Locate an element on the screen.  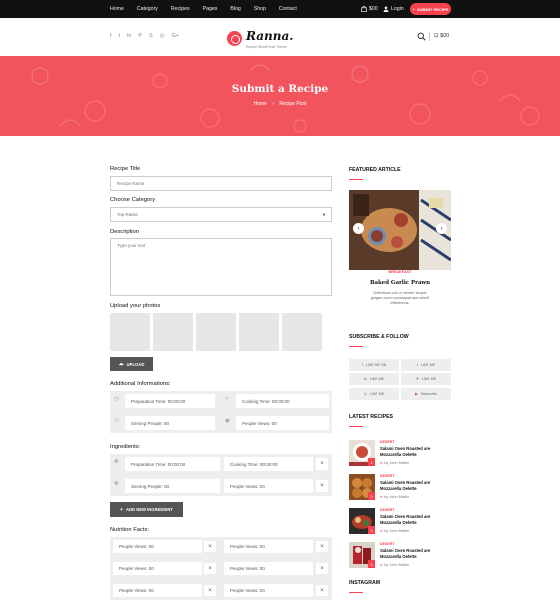
nav-contact: Contact is located at coordinates (288, 9).